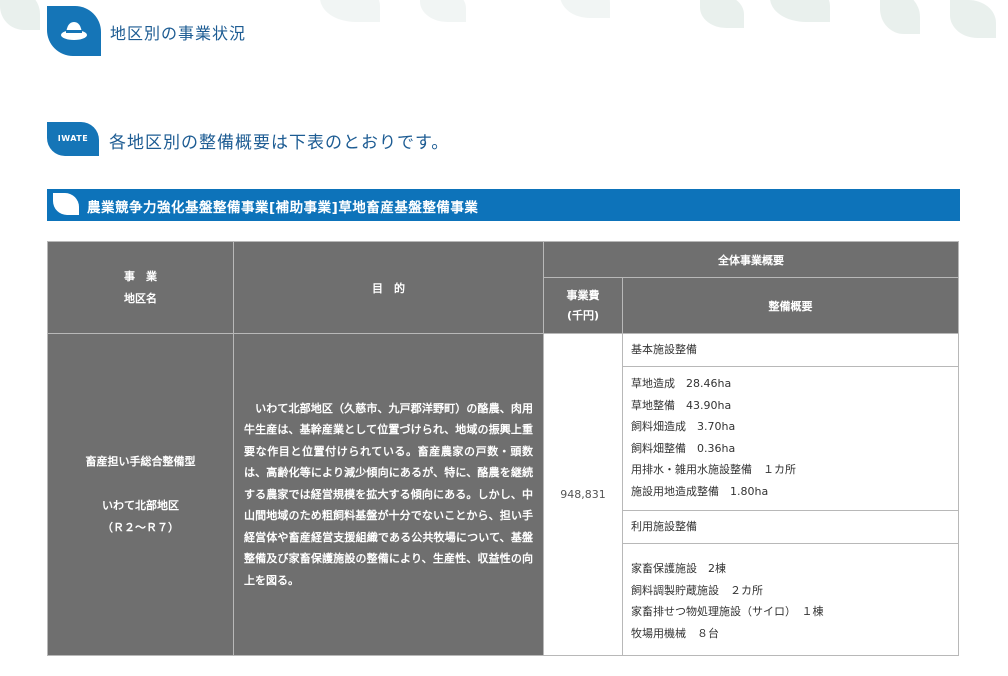  I want to click on list-item: 飼料畑造成 3.70ha, so click(683, 426).